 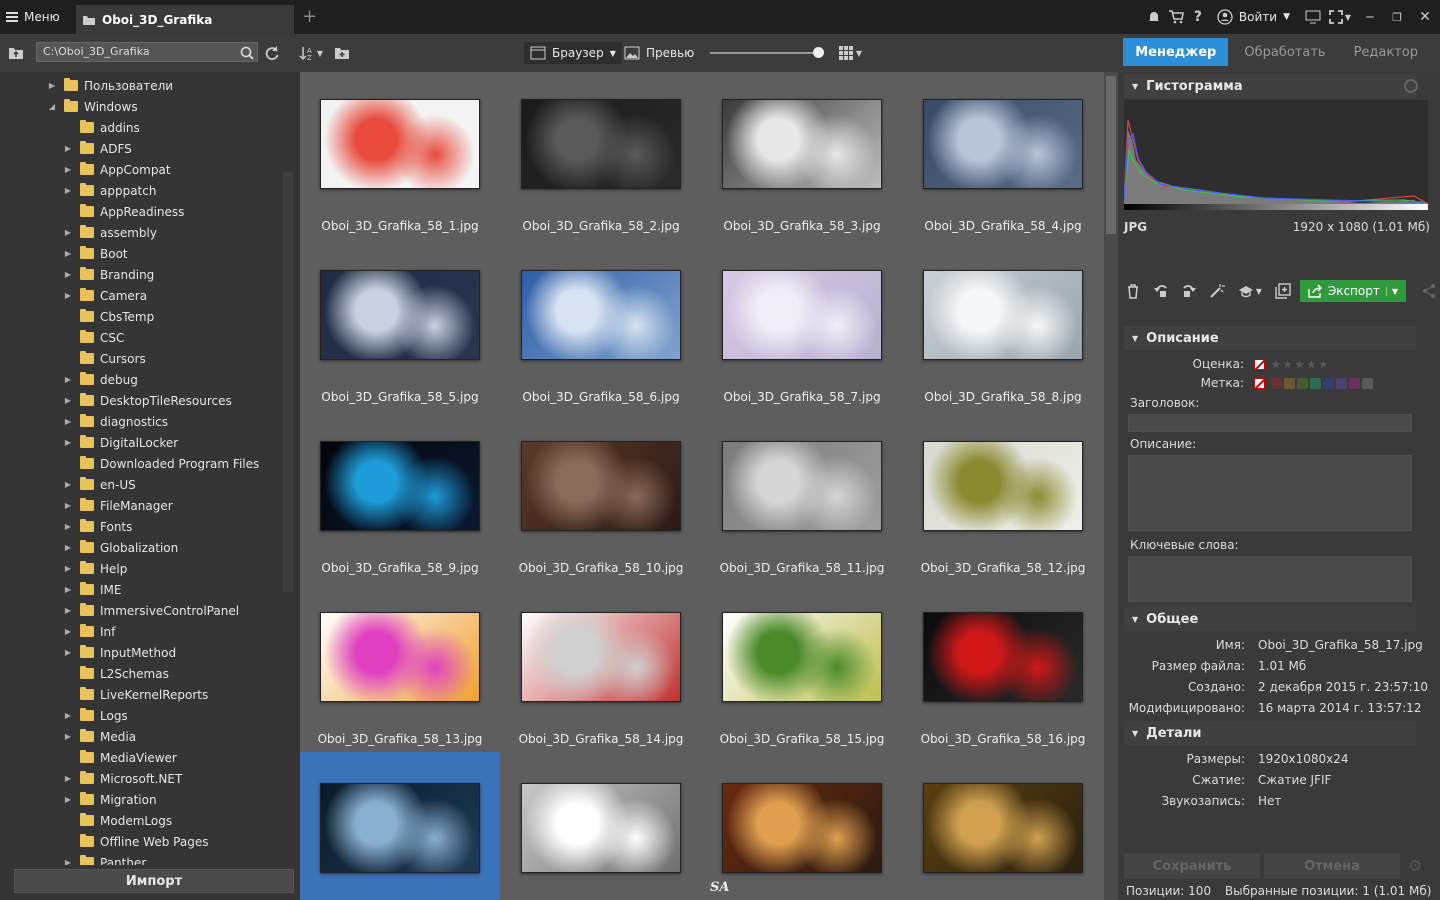 I want to click on path-input: C:\Oboi_3D_Grafika, so click(x=147, y=52).